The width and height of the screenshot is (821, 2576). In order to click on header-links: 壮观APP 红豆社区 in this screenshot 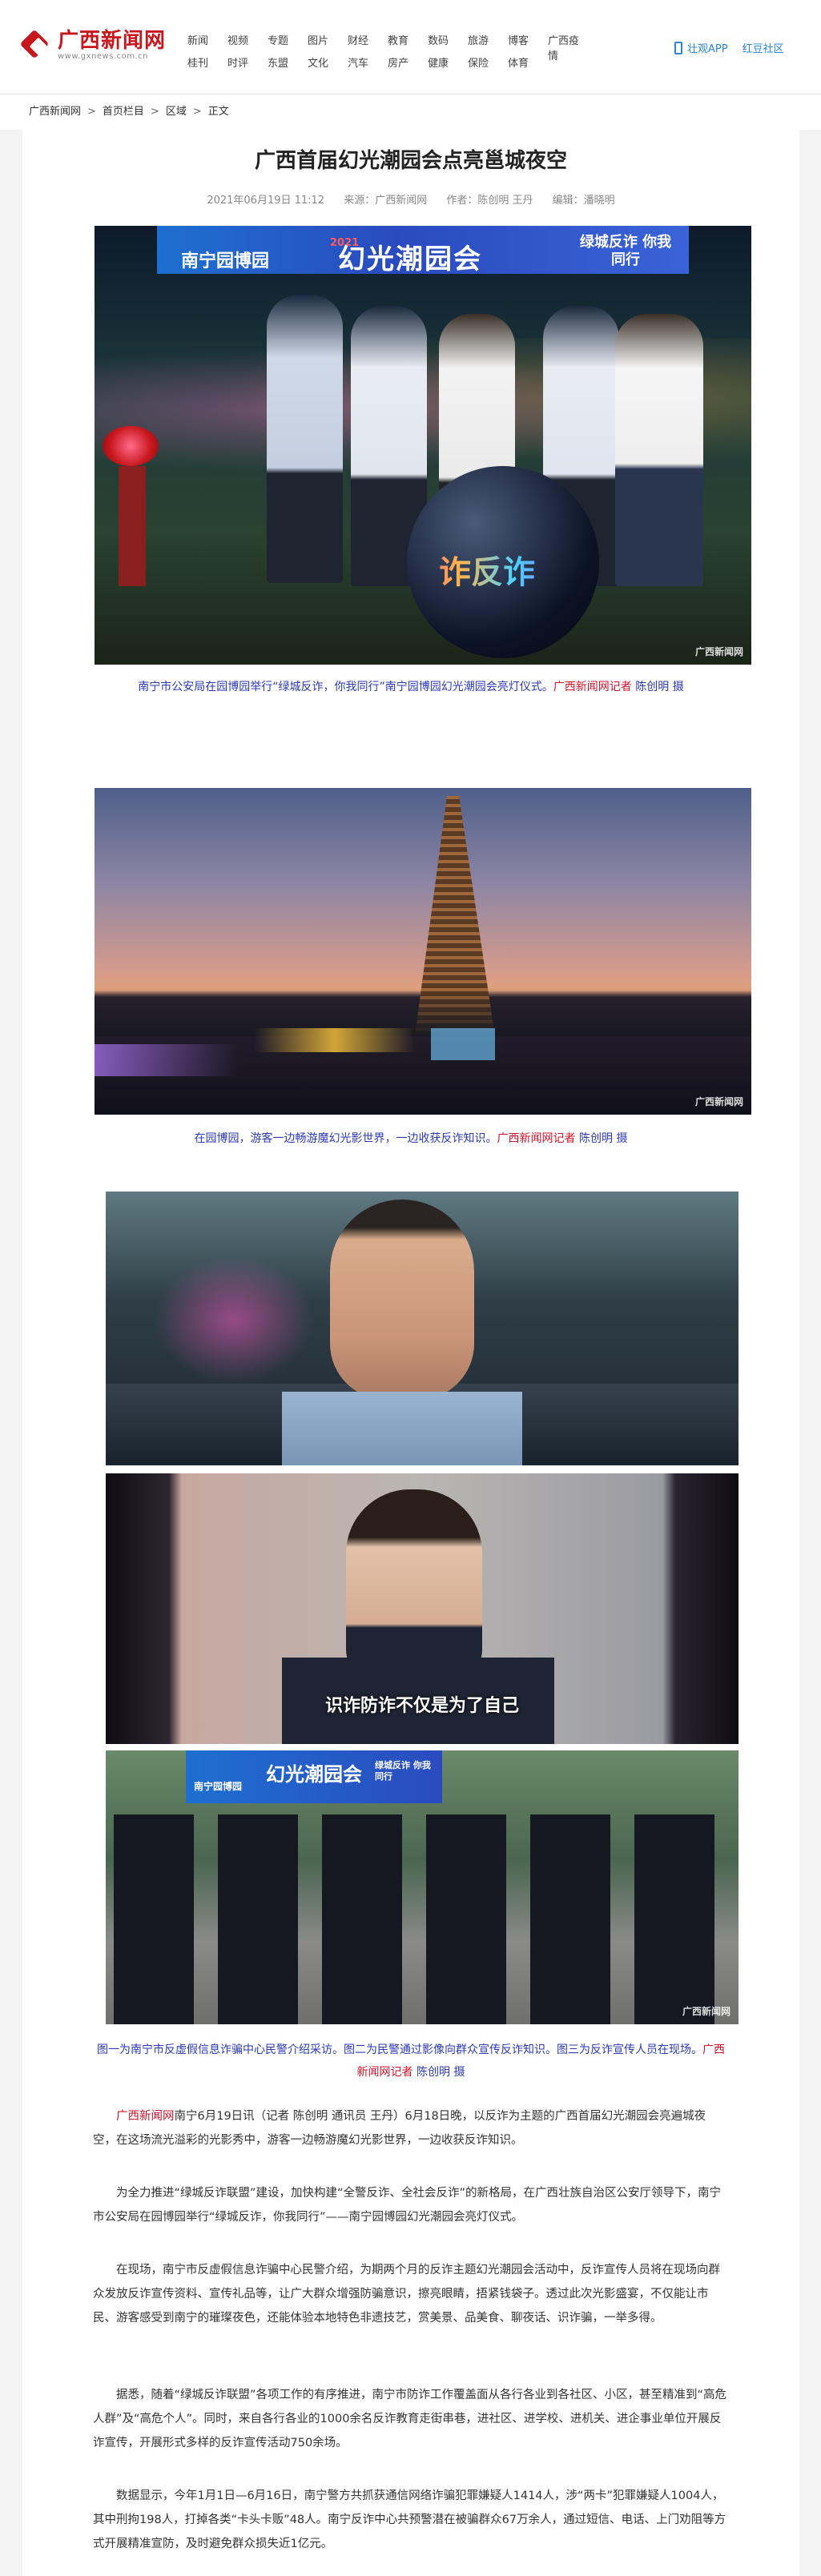, I will do `click(736, 47)`.